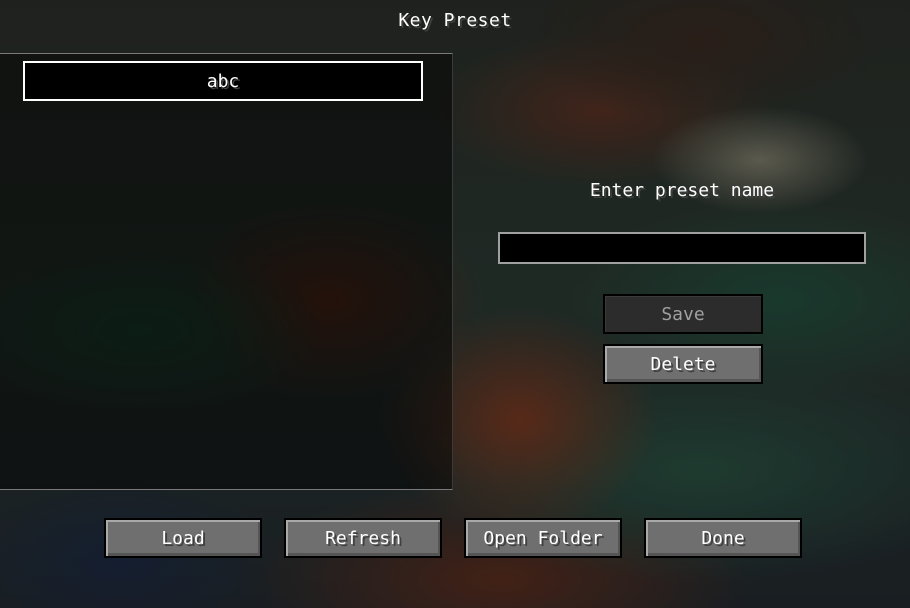  I want to click on preset-name-input, so click(682, 248).